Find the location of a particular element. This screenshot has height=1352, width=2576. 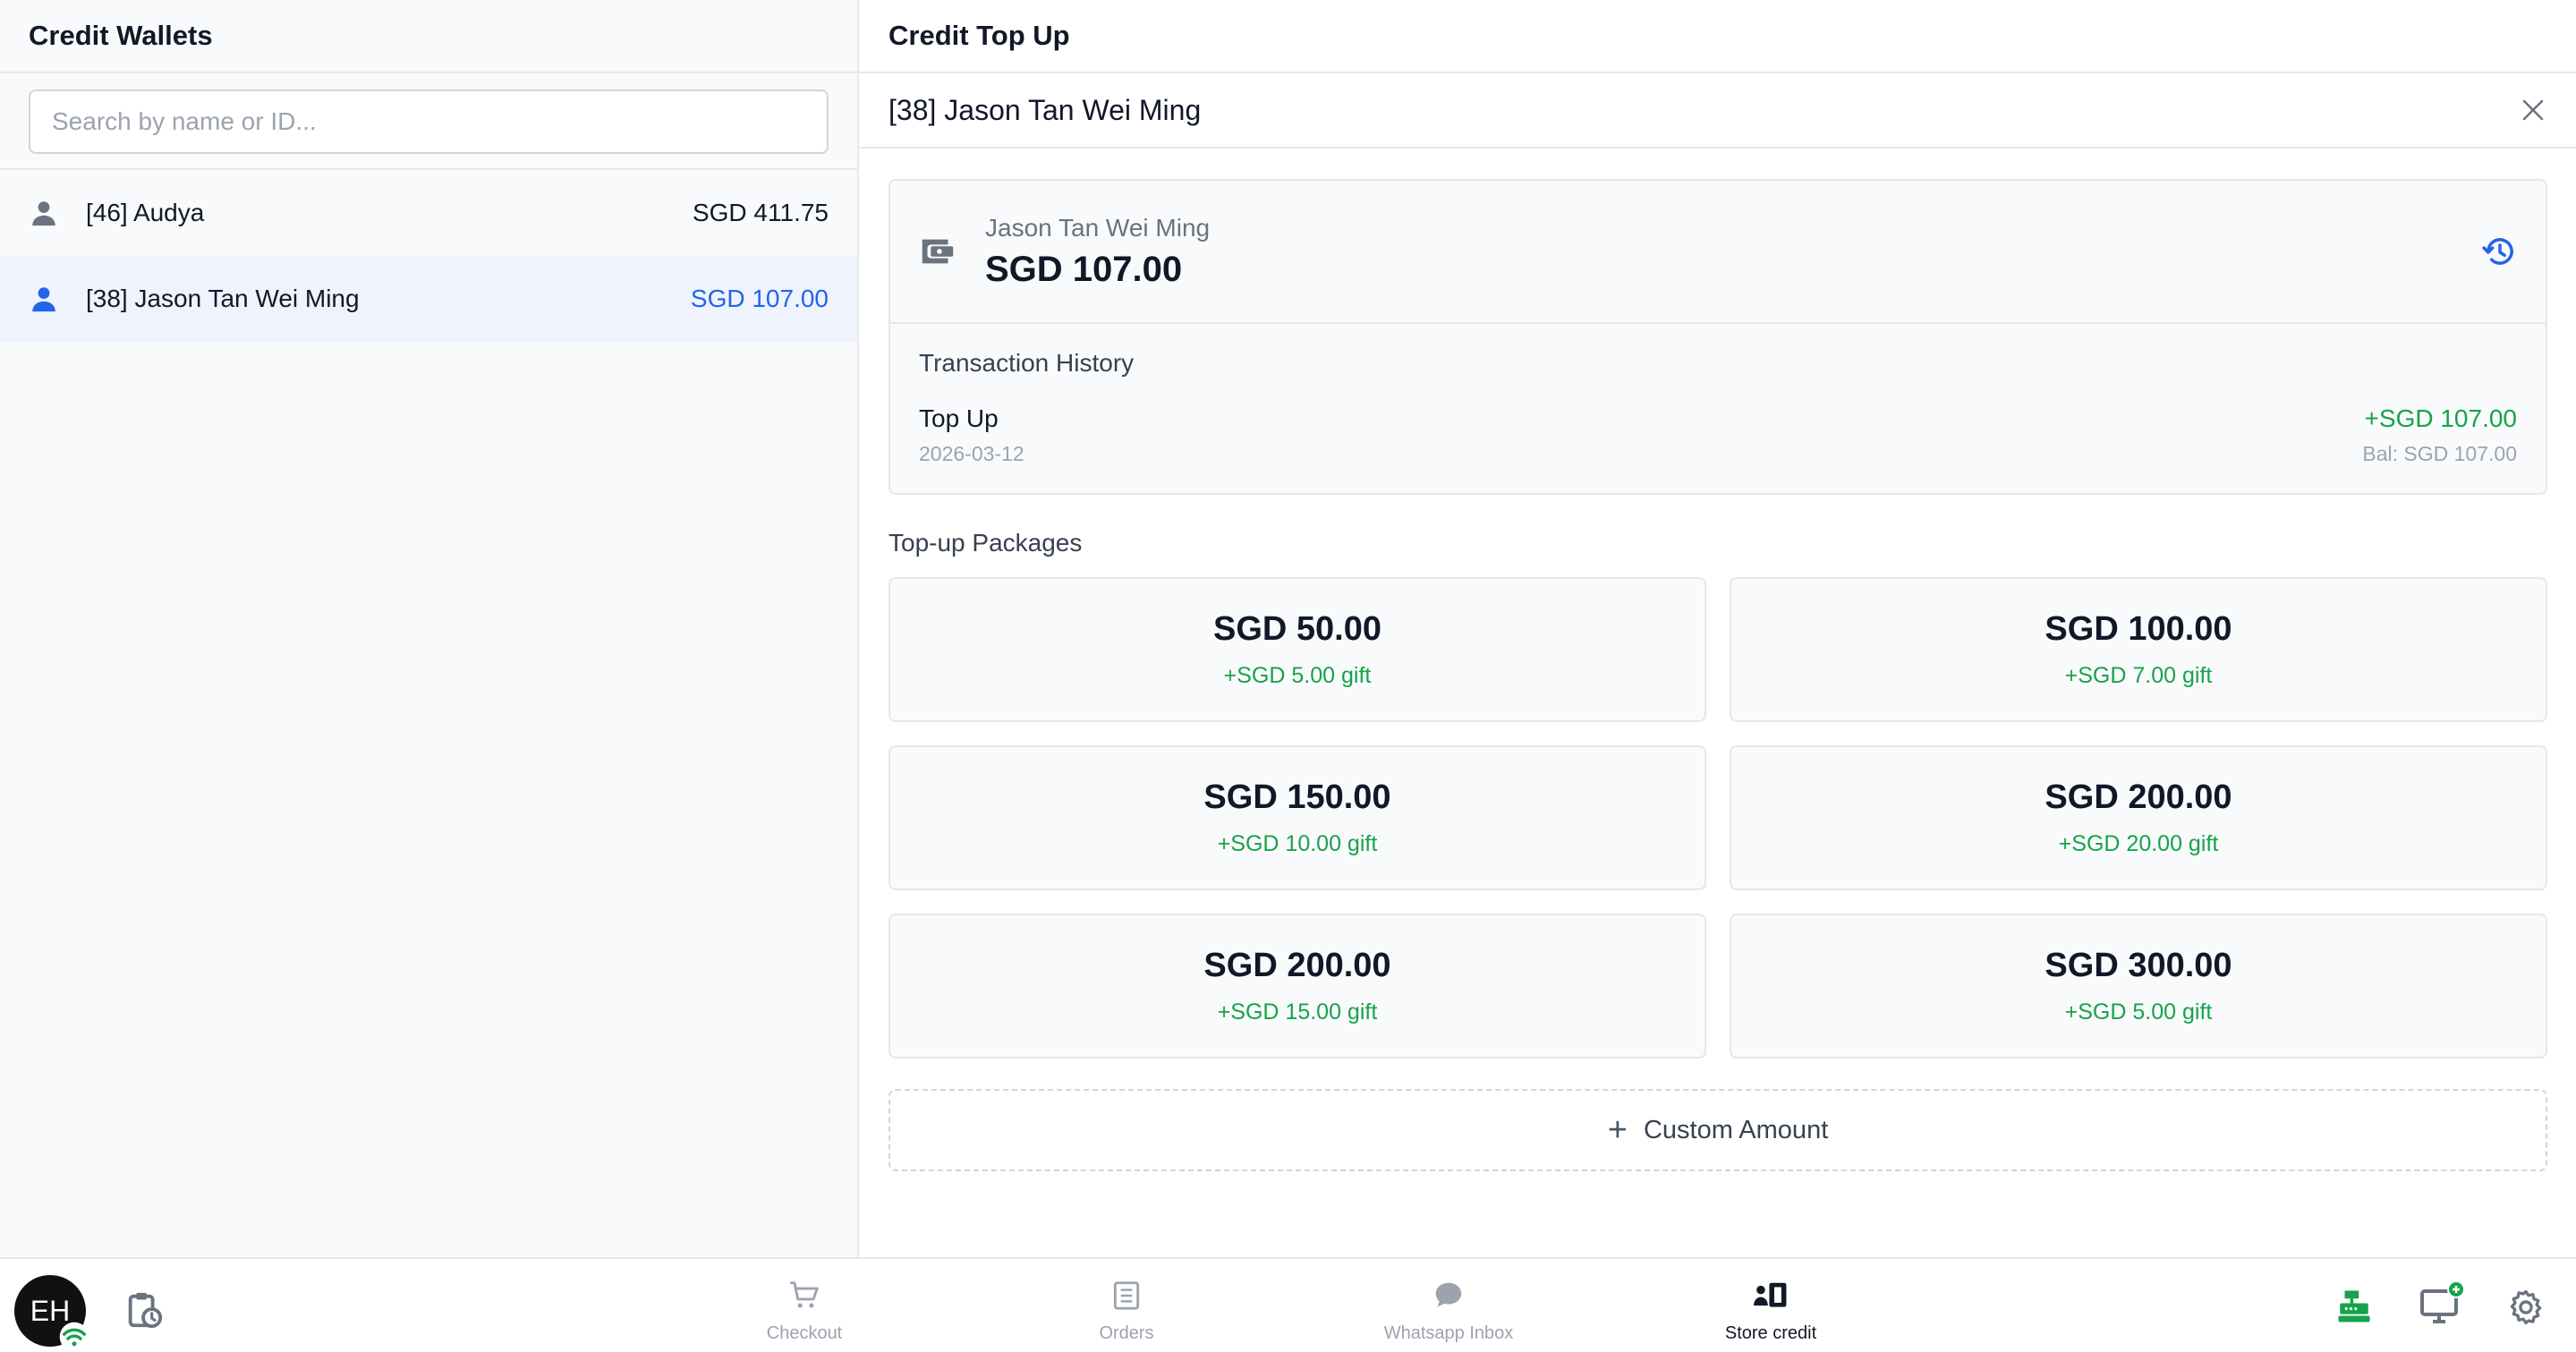

chat-bubble-icon is located at coordinates (1448, 1294).